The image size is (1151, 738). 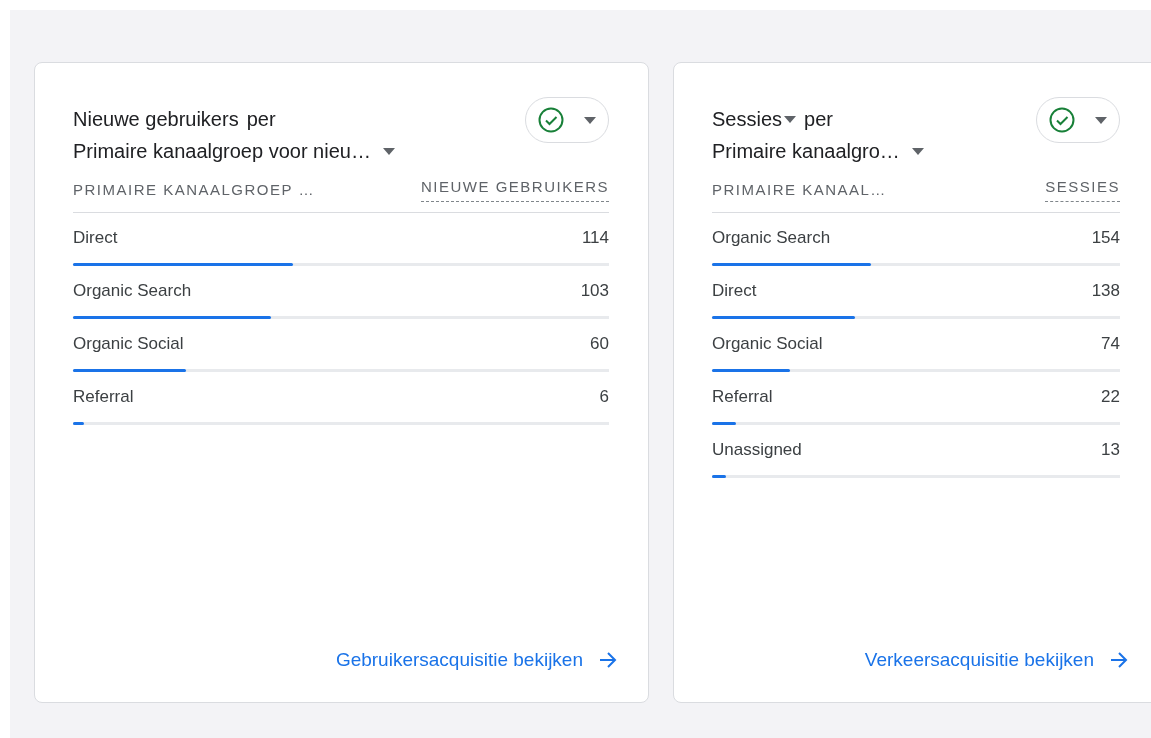 What do you see at coordinates (1110, 396) in the screenshot?
I see `row-value: 22` at bounding box center [1110, 396].